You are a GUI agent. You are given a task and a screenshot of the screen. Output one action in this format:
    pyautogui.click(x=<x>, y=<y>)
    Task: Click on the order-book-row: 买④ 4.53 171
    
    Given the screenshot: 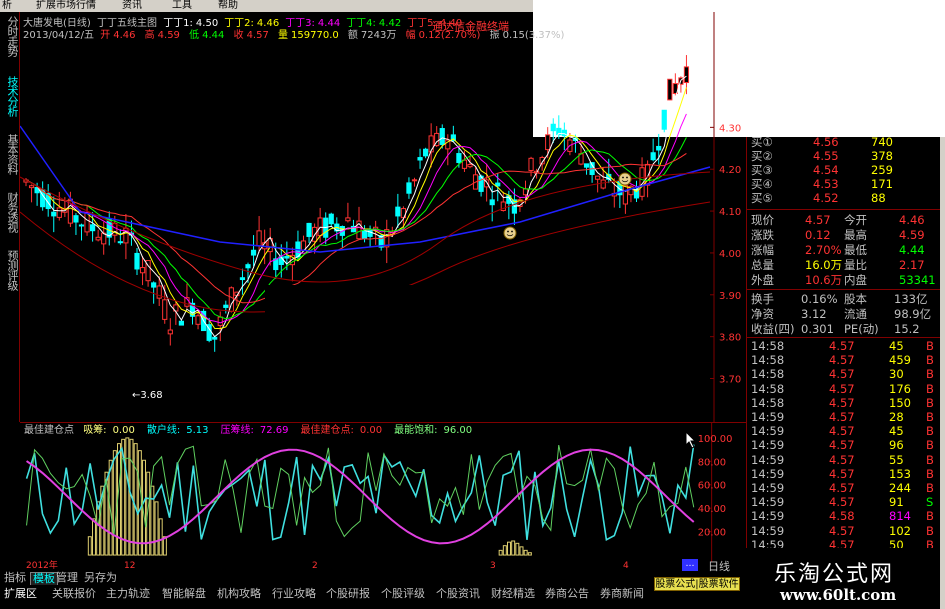 What is the action you would take?
    pyautogui.click(x=844, y=184)
    